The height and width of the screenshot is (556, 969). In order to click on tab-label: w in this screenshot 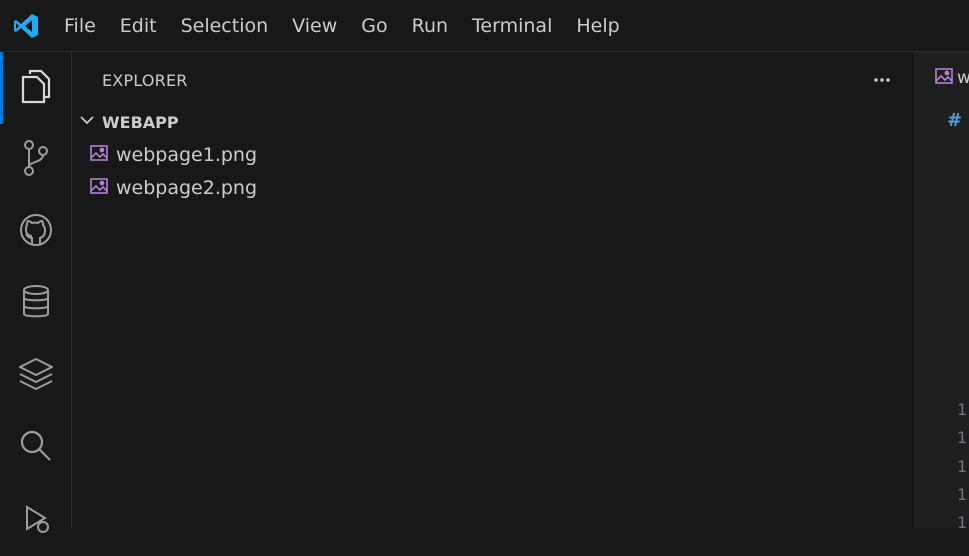, I will do `click(963, 78)`.